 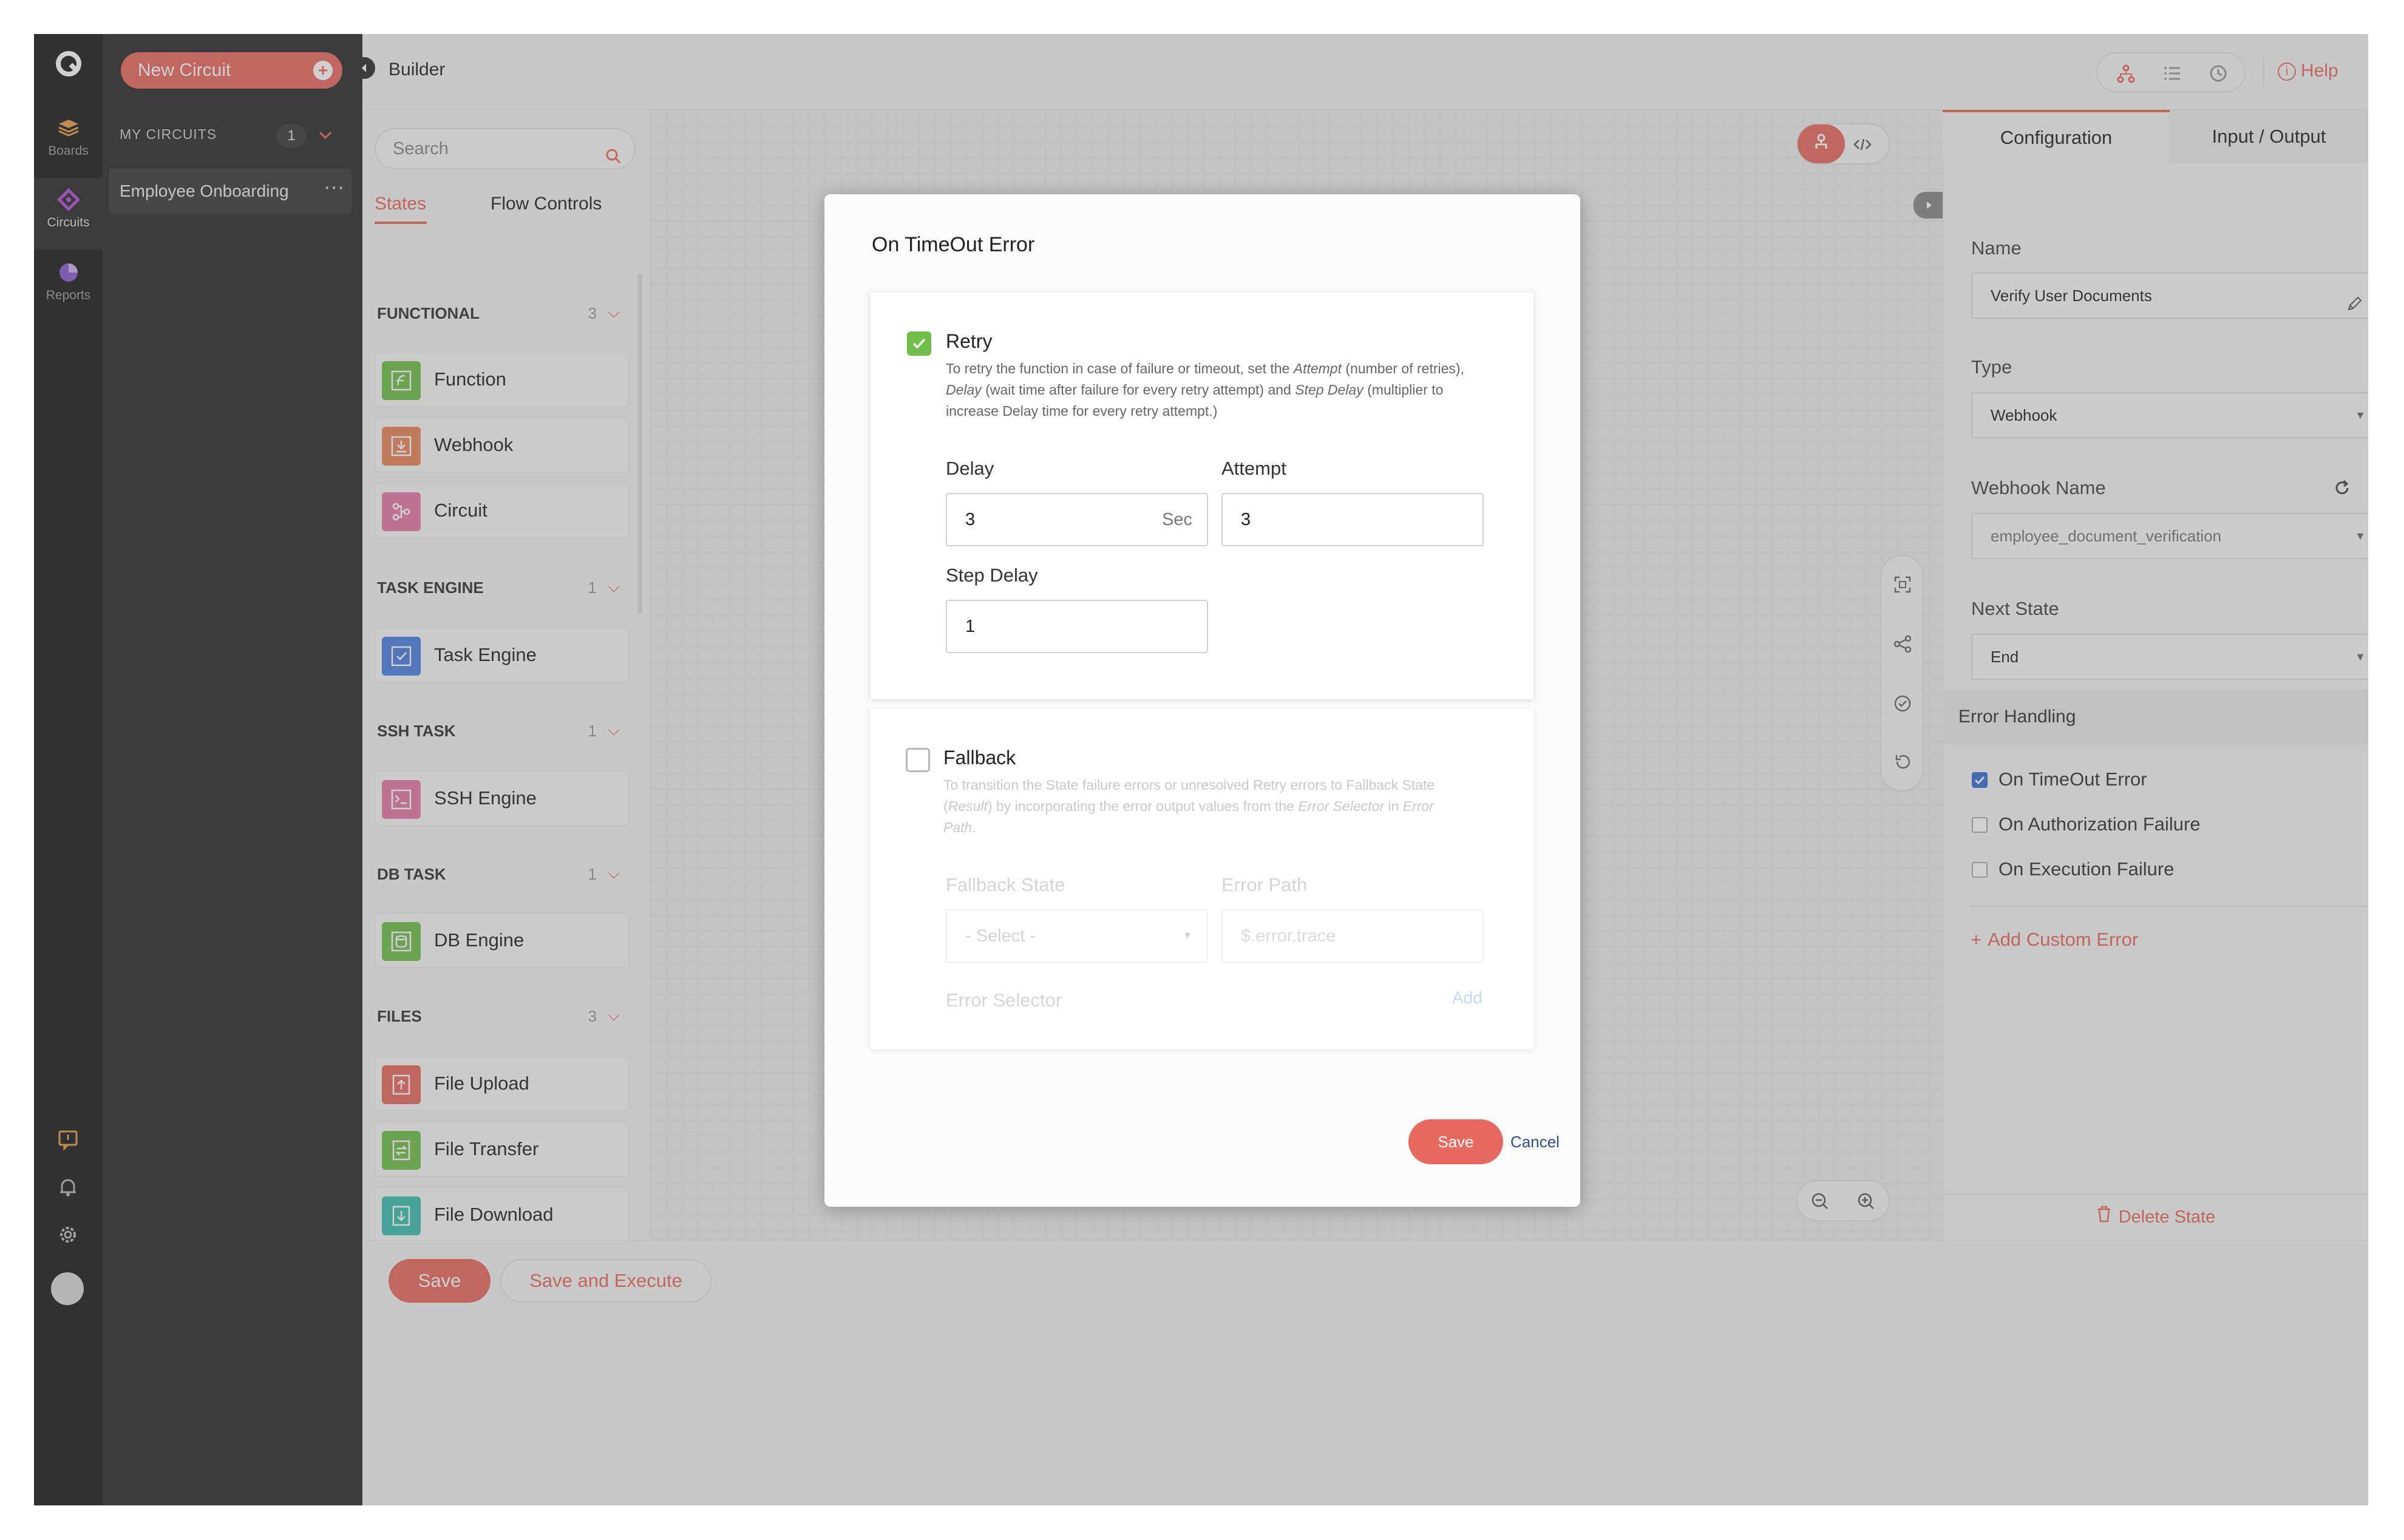 What do you see at coordinates (971, 519) in the screenshot?
I see `delay-value: 3` at bounding box center [971, 519].